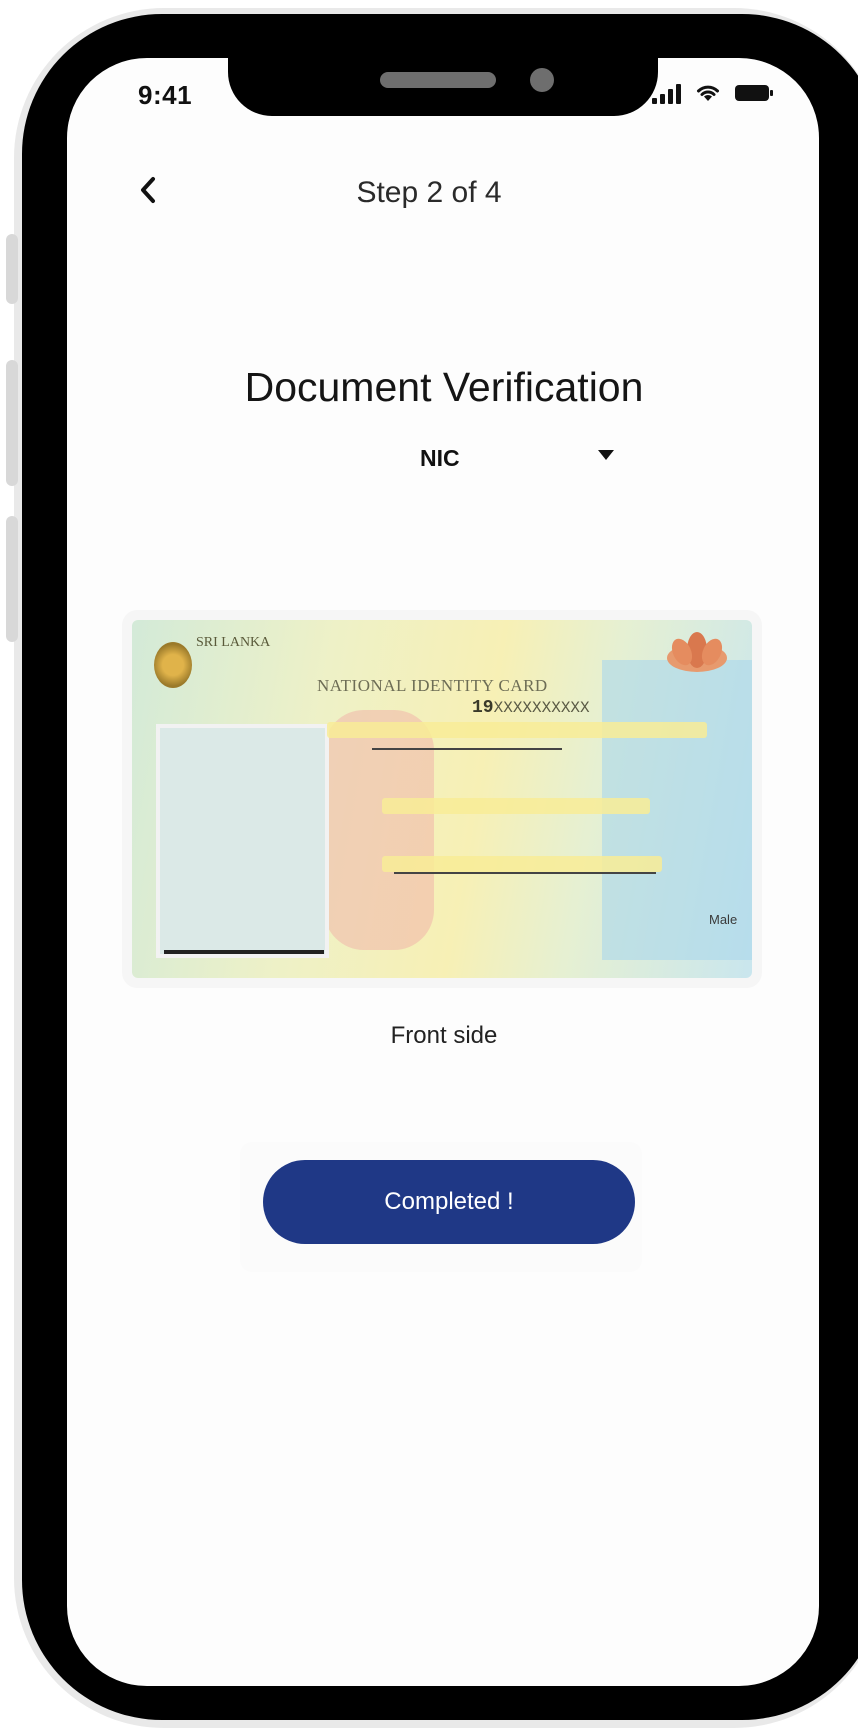  I want to click on signal-icon, so click(666, 93).